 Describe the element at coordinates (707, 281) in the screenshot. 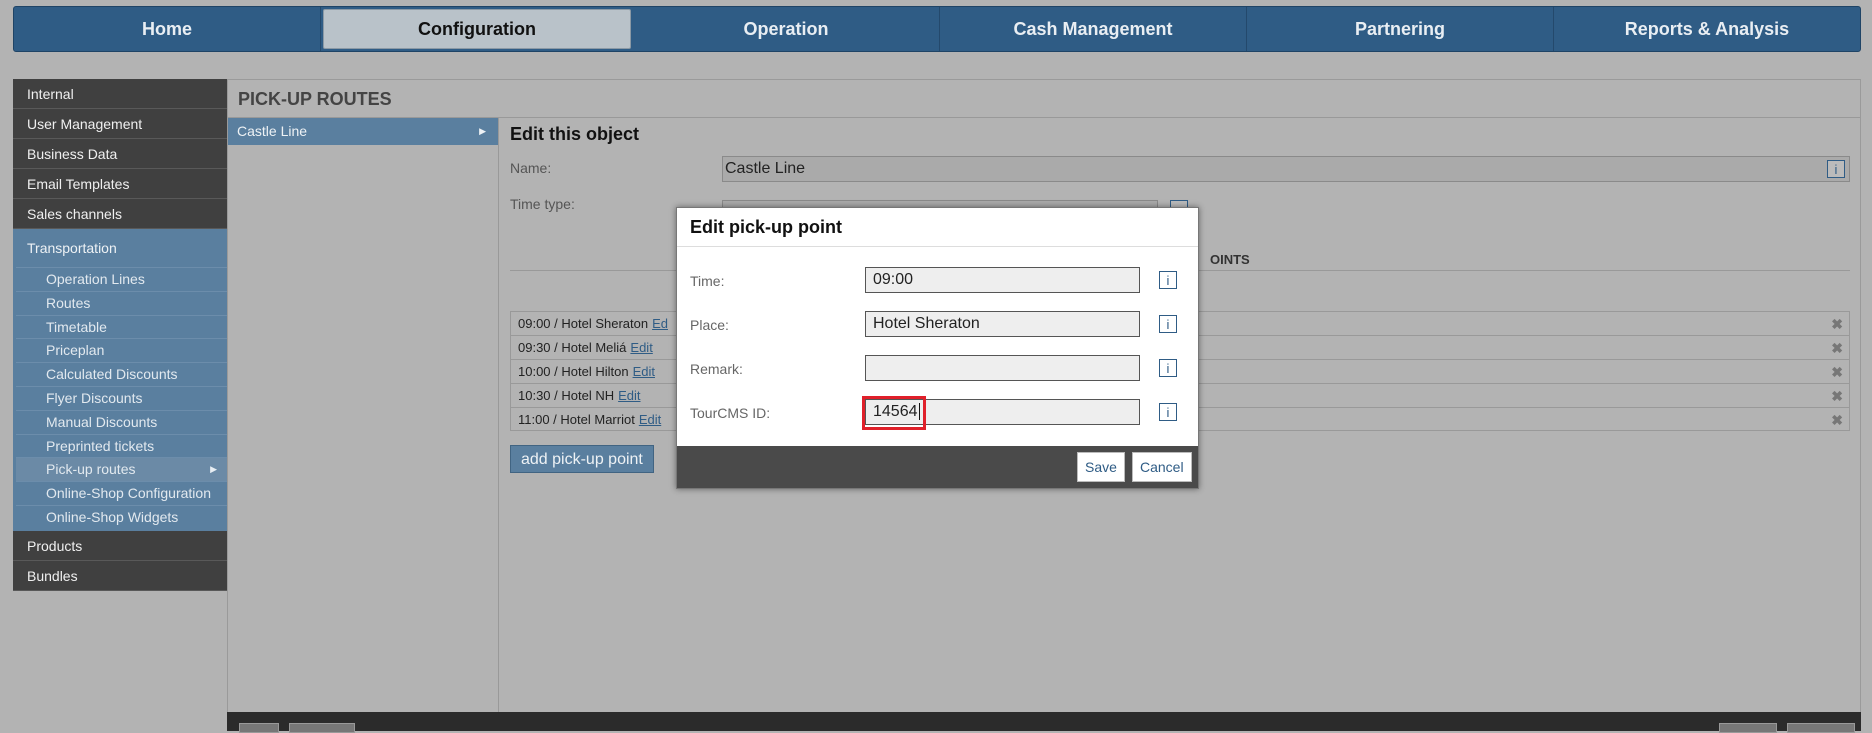

I see `time-label: Time:` at that location.